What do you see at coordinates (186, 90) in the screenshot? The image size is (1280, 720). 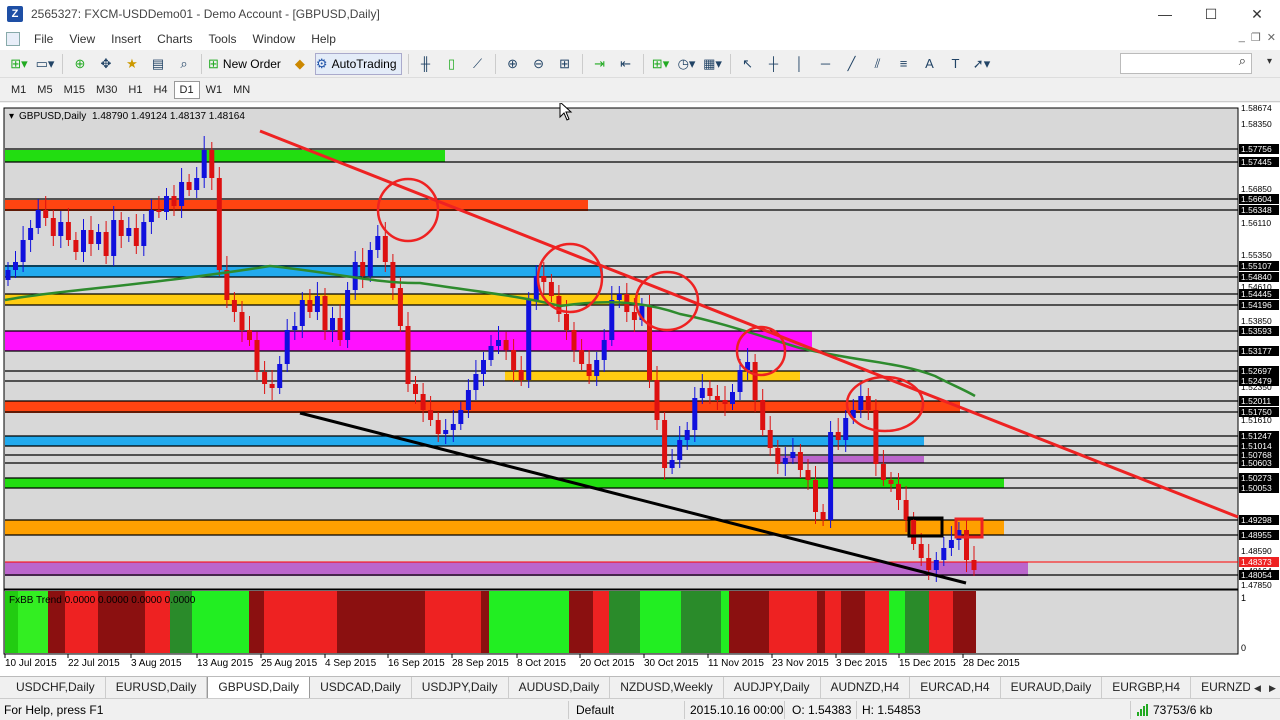 I see `timeframe-d1: D1` at bounding box center [186, 90].